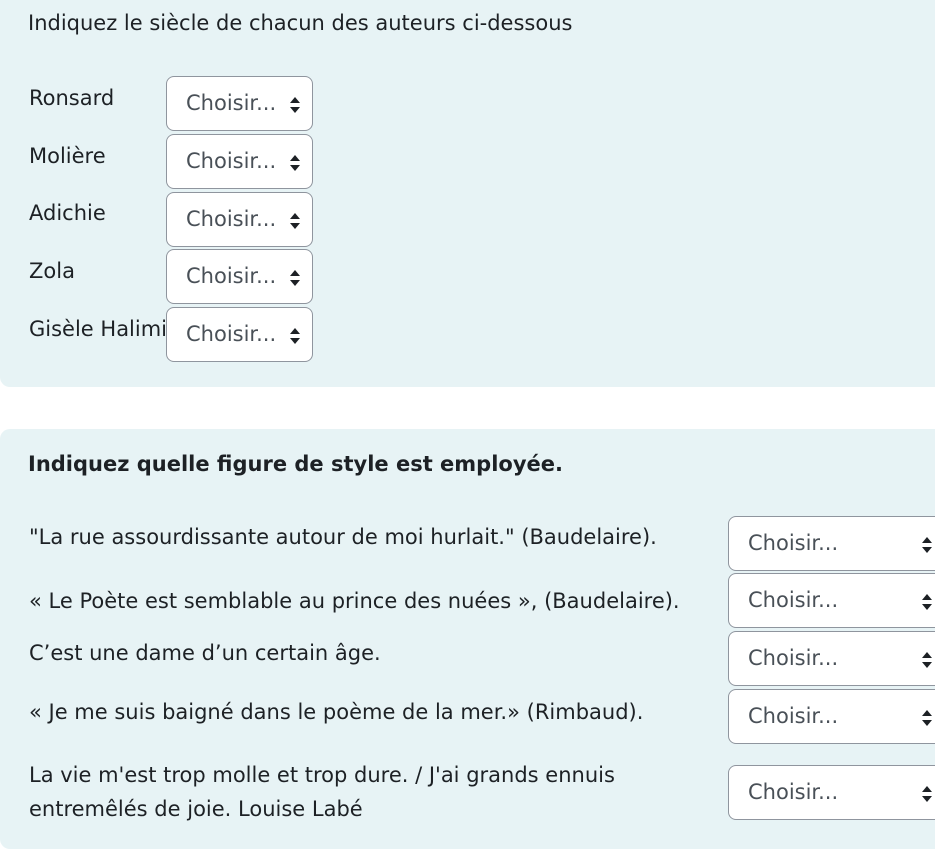 Image resolution: width=935 pixels, height=849 pixels. What do you see at coordinates (67, 213) in the screenshot?
I see `author-label-adichie: Adichie` at bounding box center [67, 213].